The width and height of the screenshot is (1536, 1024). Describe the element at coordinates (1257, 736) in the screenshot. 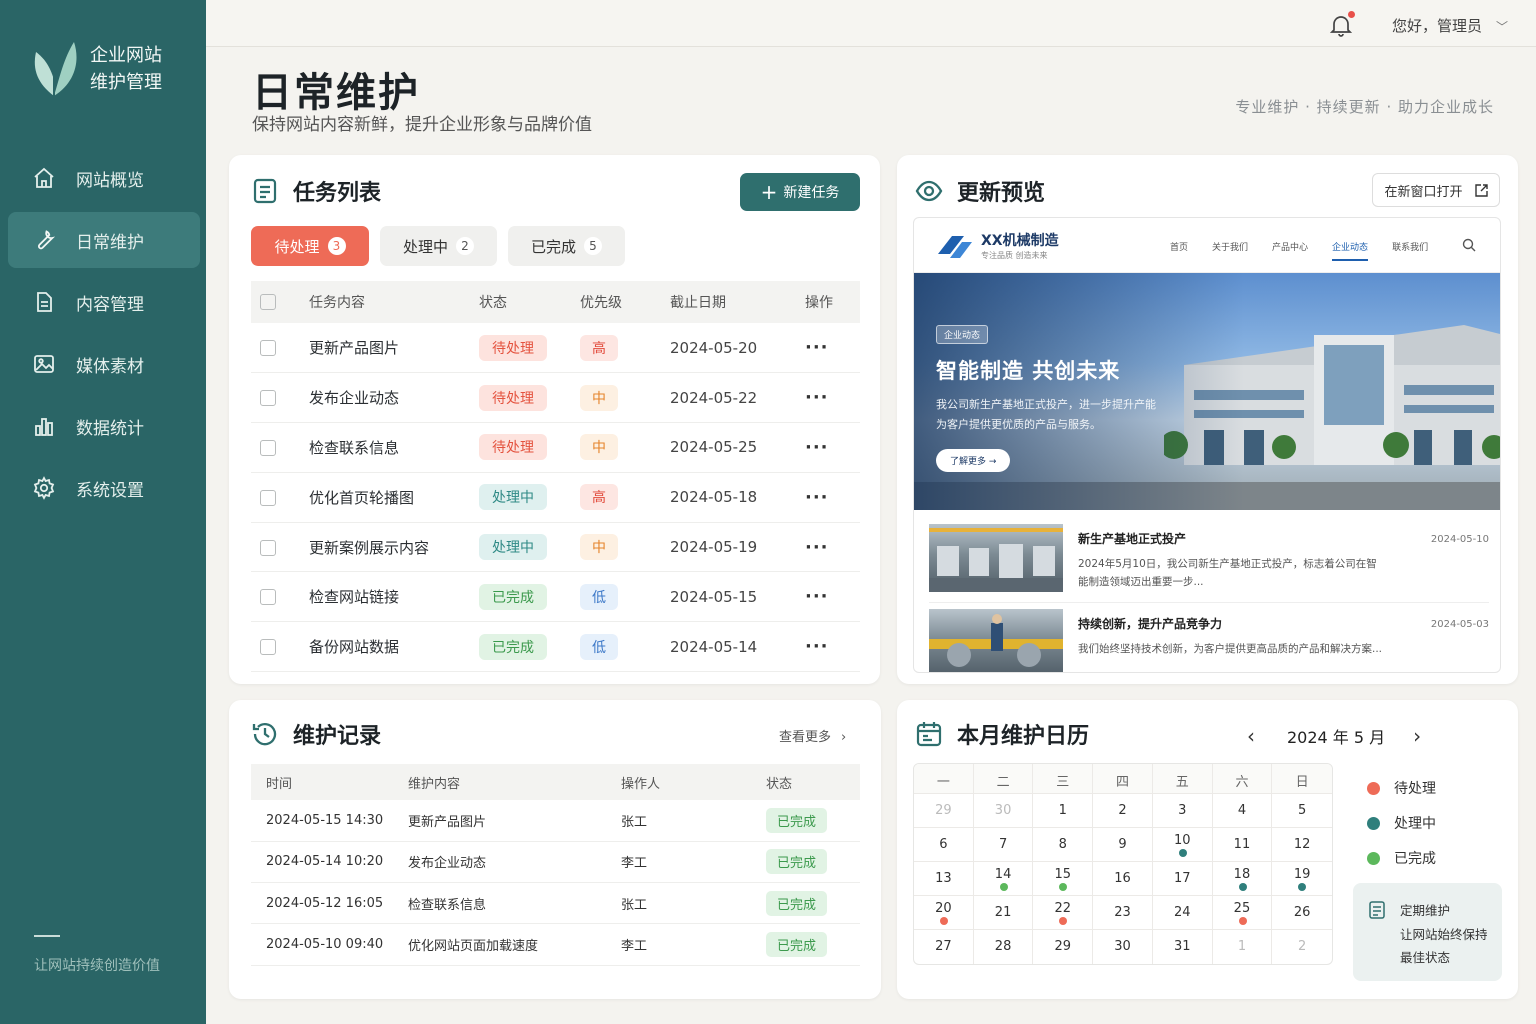

I see `prev-month-icon: ‹` at that location.